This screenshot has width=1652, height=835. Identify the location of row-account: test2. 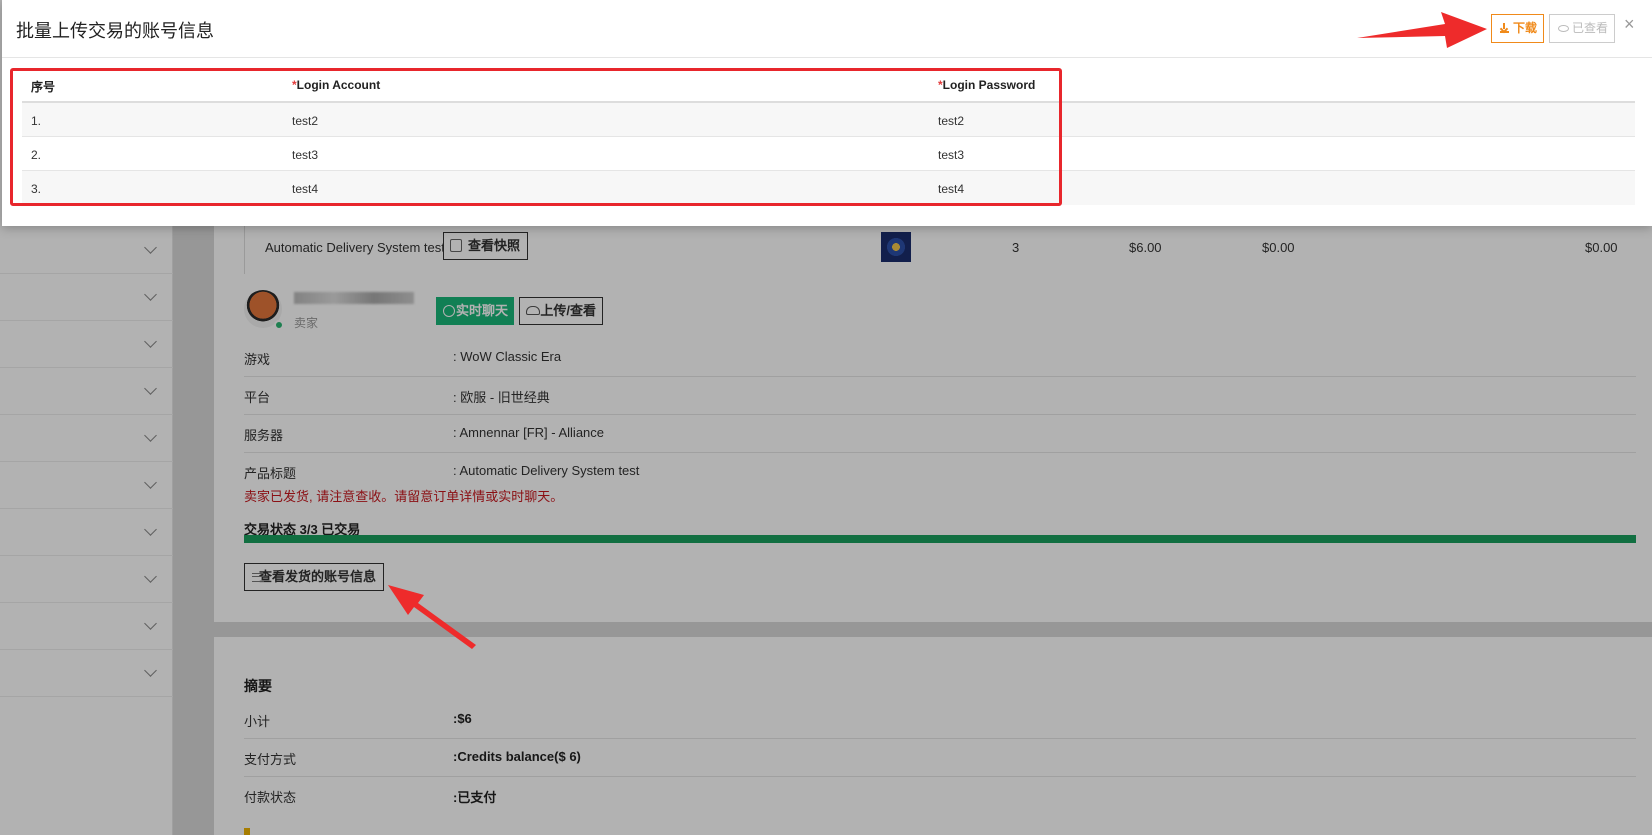
(305, 121).